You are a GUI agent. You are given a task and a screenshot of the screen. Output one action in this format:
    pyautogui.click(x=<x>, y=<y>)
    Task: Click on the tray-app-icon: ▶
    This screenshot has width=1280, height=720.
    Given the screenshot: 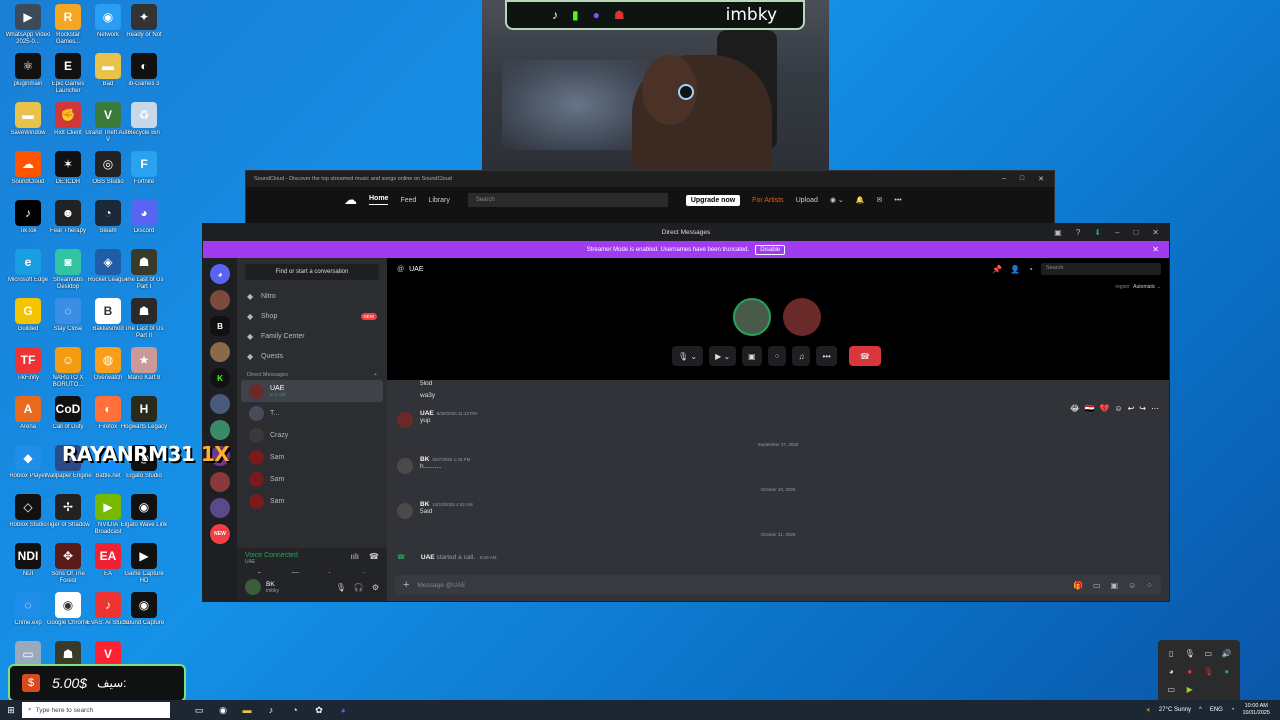 What is the action you would take?
    pyautogui.click(x=1190, y=689)
    